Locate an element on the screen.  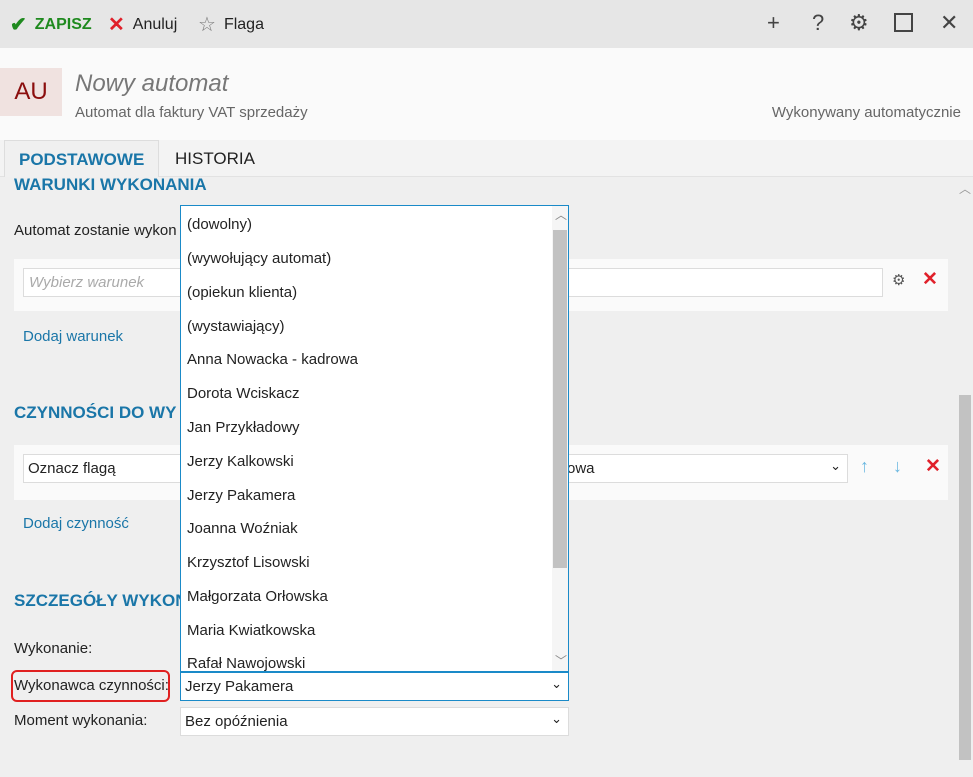
list-item: Maria Kwiatkowska is located at coordinates (251, 630).